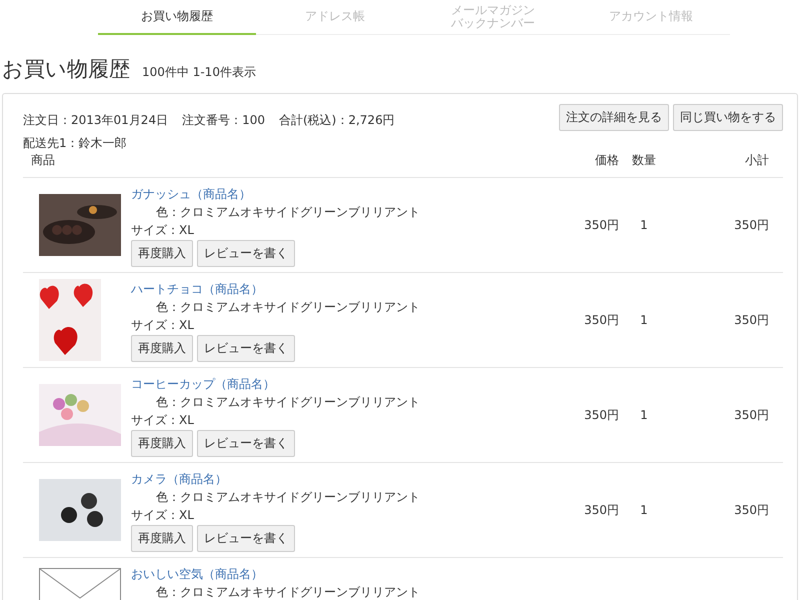 The image size is (800, 600). I want to click on order-date: 注文日：2013年01月24日, so click(95, 120).